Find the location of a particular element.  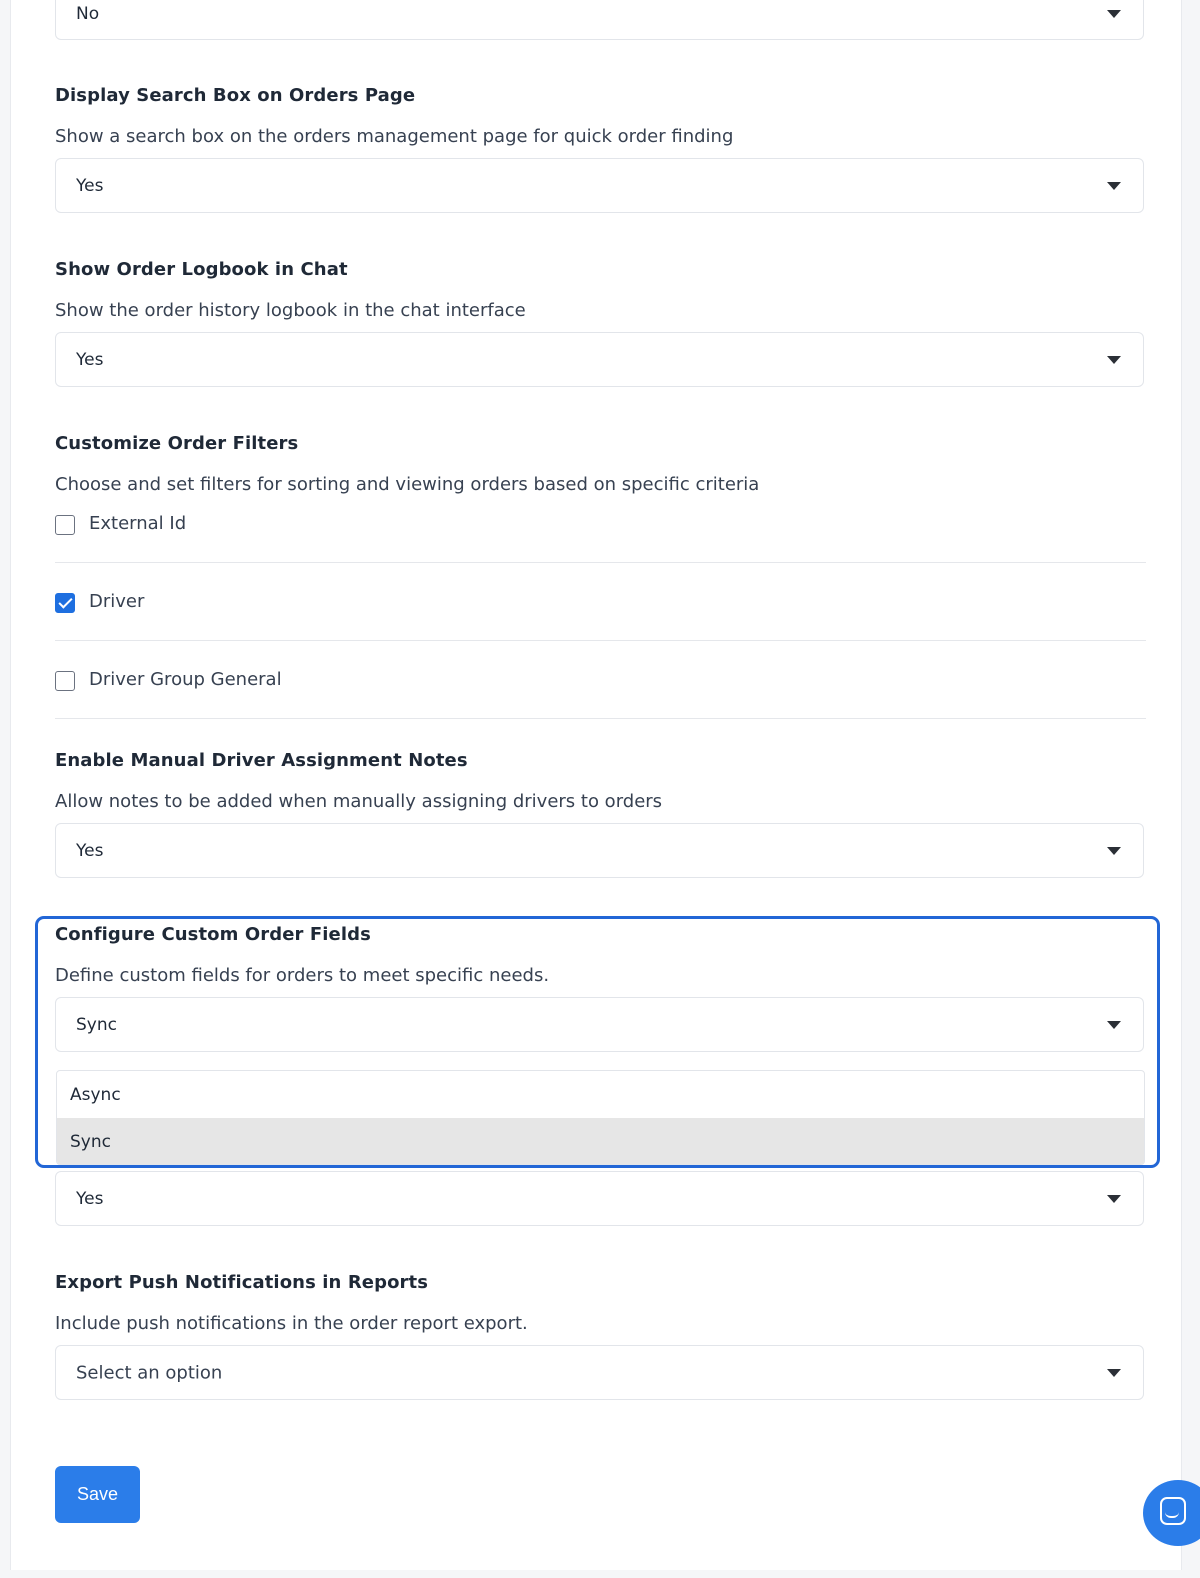

save-button: Save is located at coordinates (97, 1494).